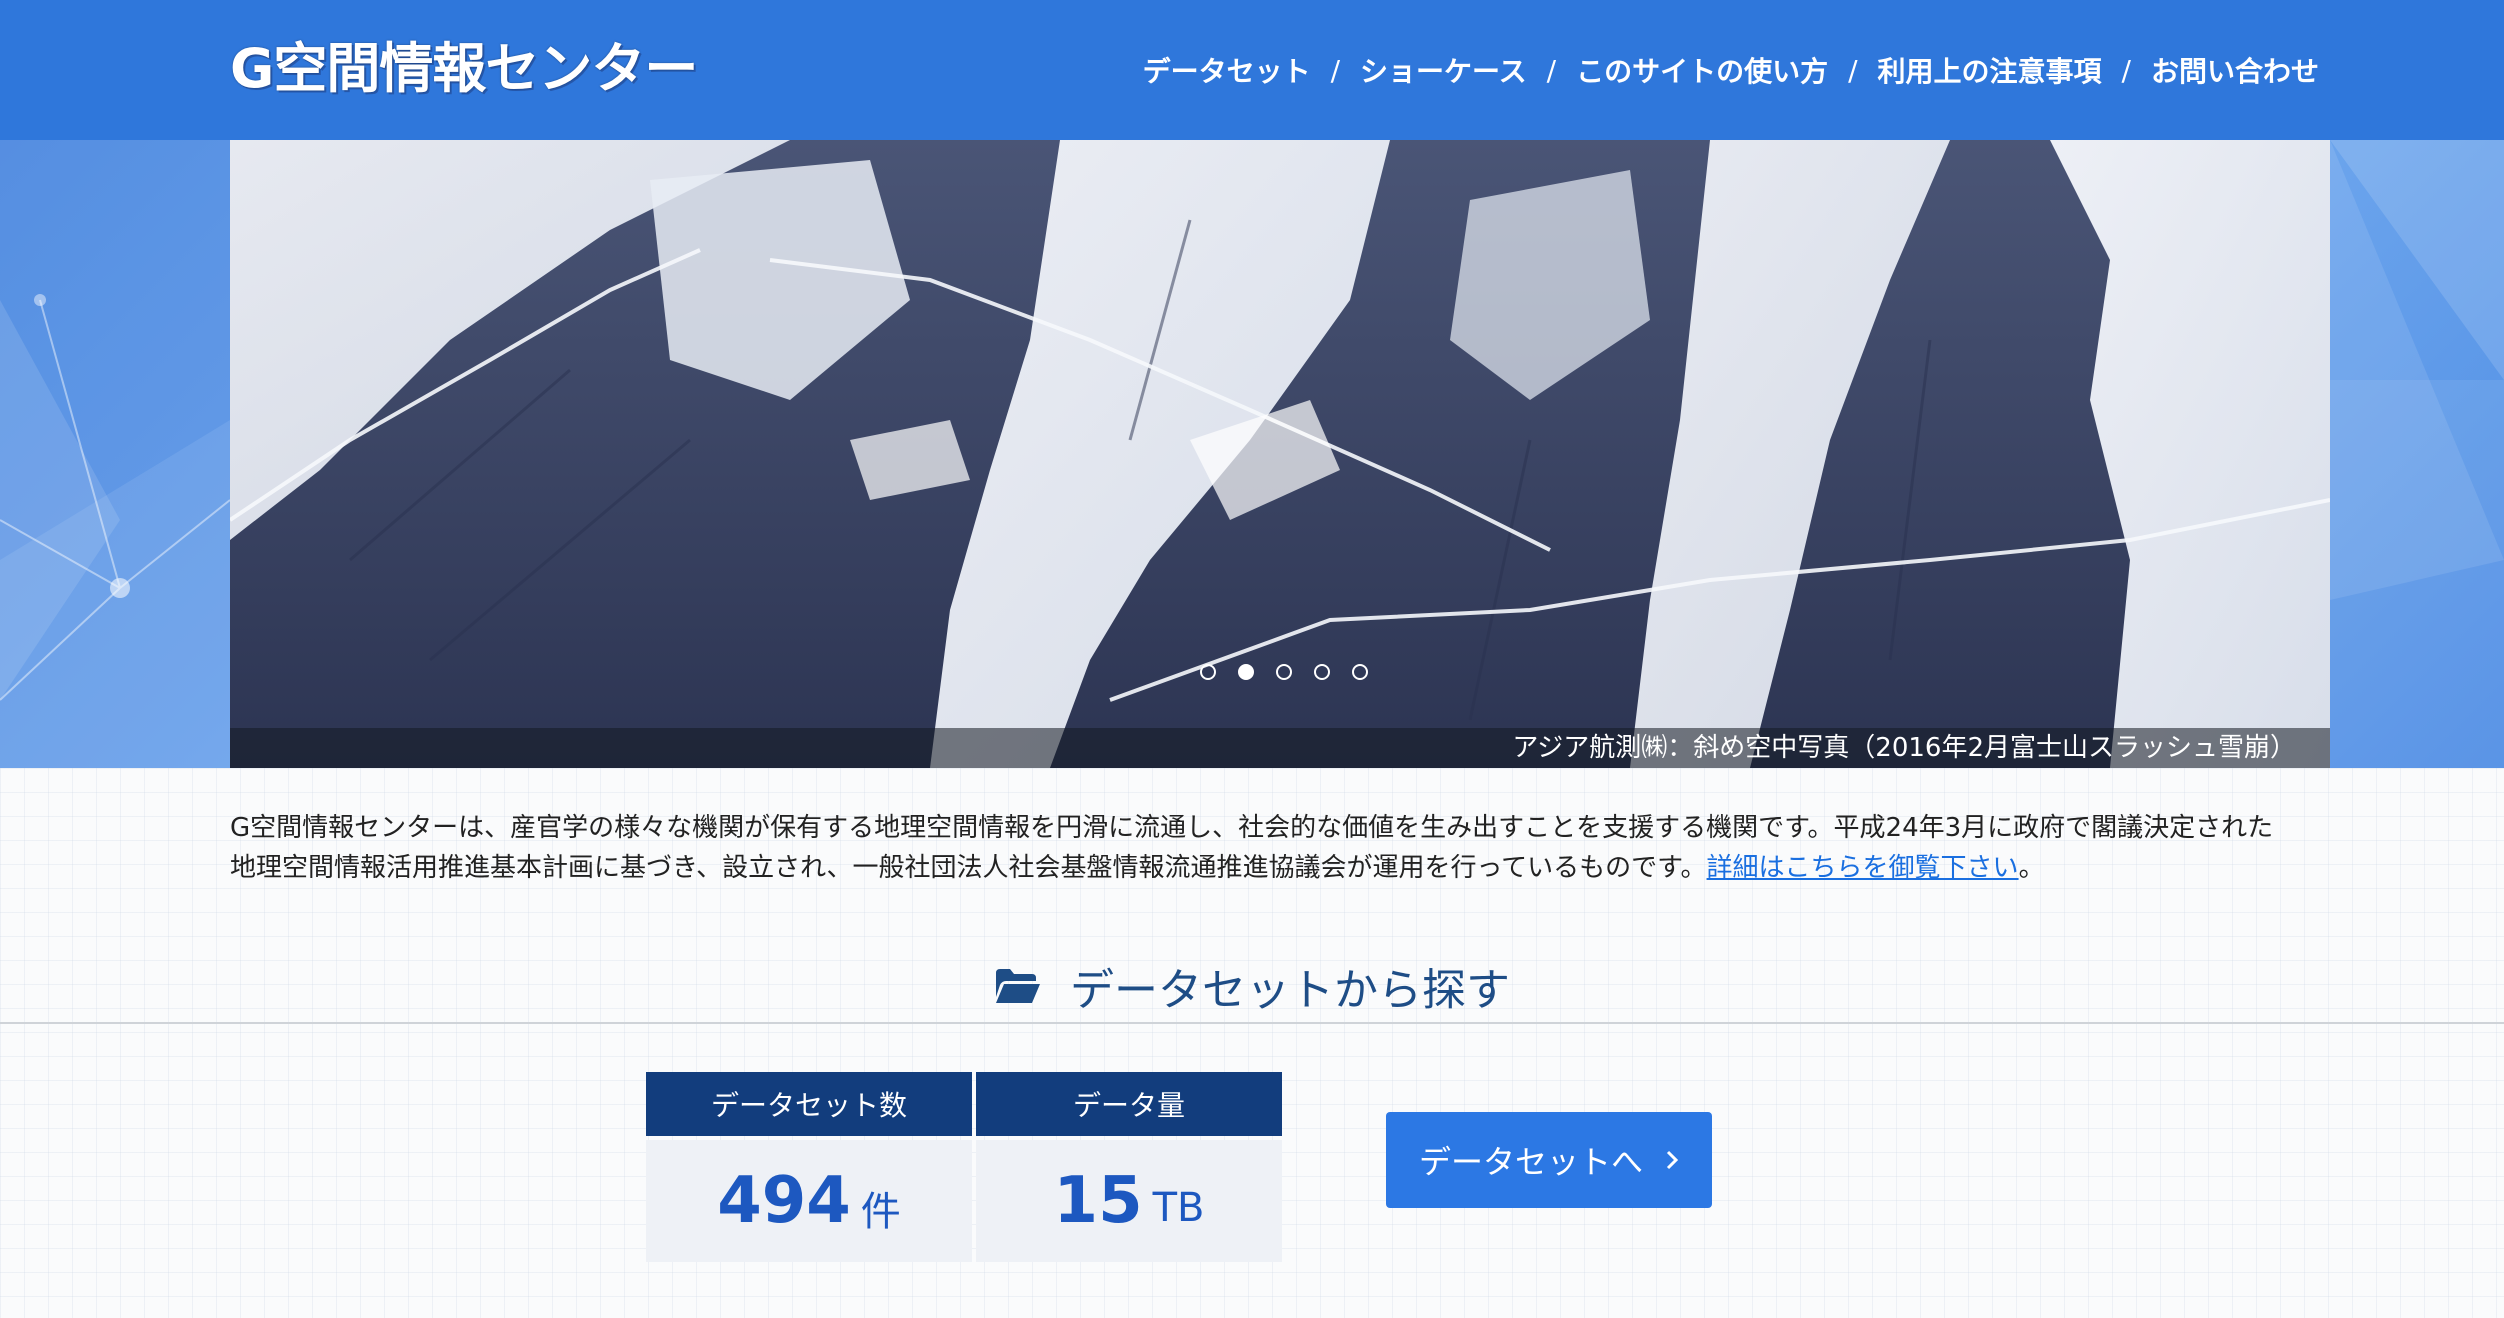 The image size is (2504, 1318). Describe the element at coordinates (1443, 70) in the screenshot. I see `nav-item-showcase: ショーケース` at that location.